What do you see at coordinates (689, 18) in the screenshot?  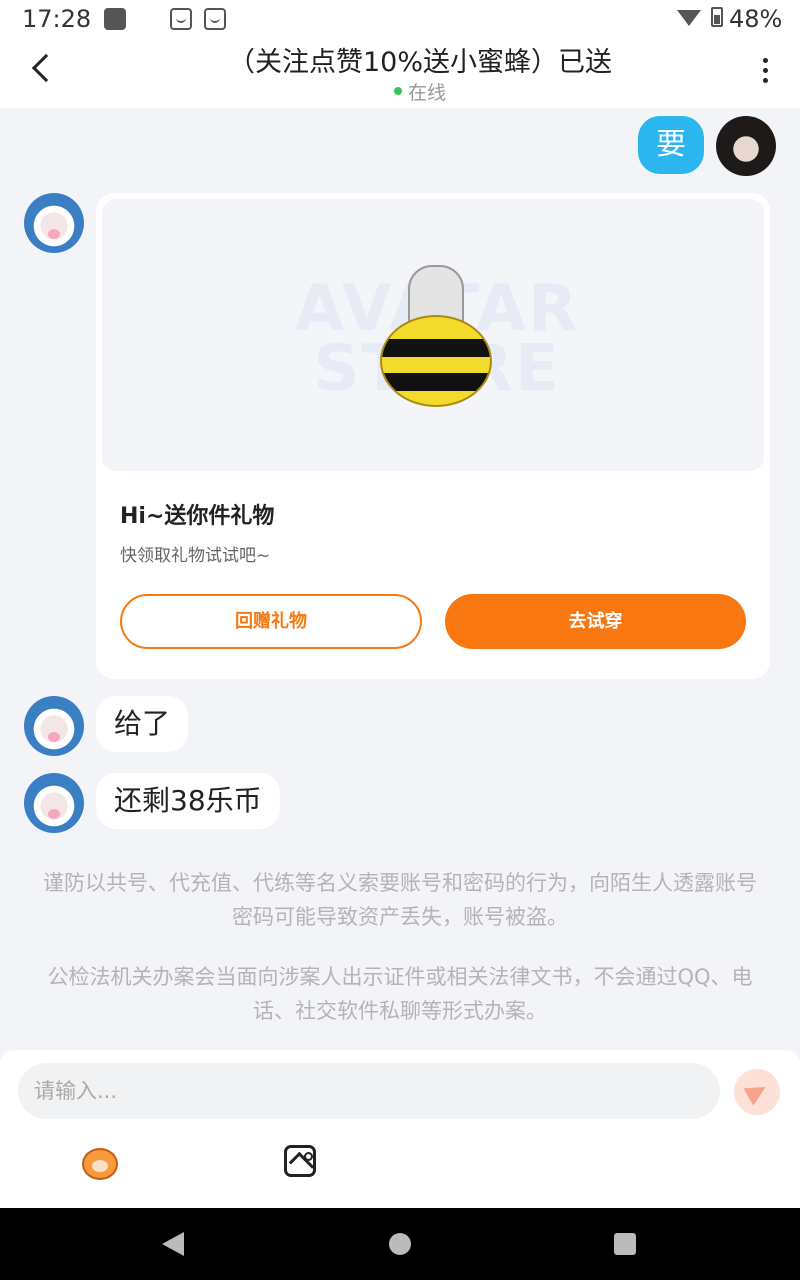 I see `wifi-icon` at bounding box center [689, 18].